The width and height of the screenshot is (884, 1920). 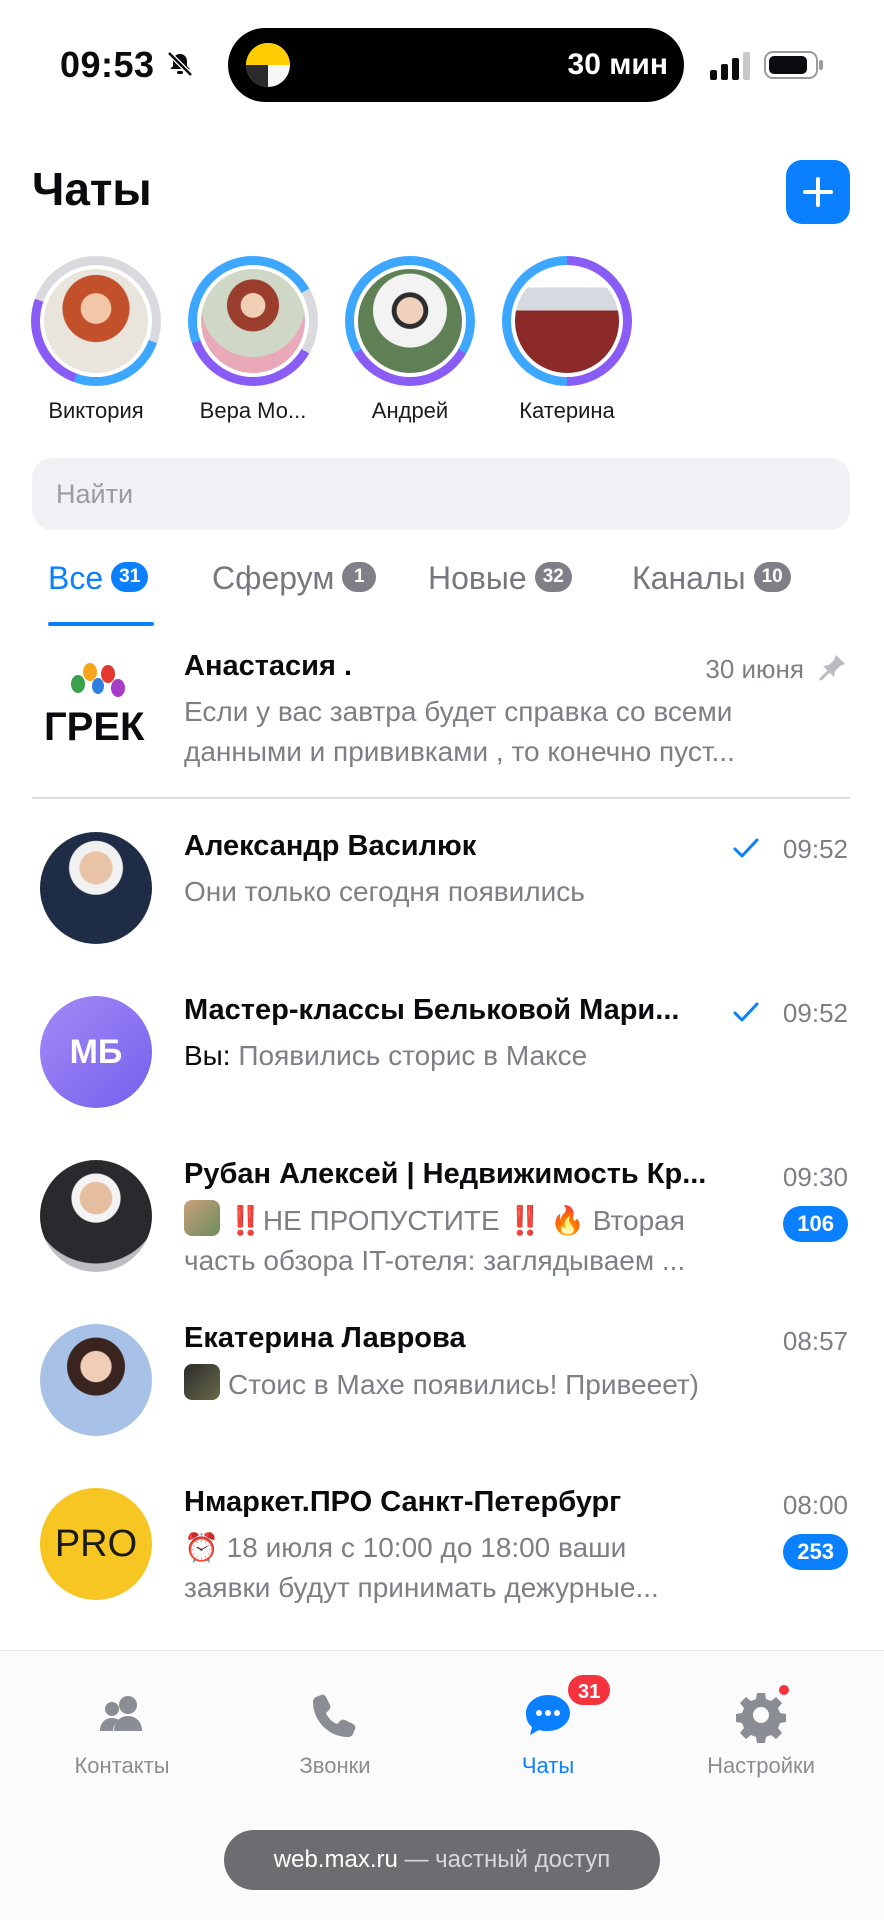 What do you see at coordinates (325, 1338) in the screenshot?
I see `chat-name: Екатерина Лаврова` at bounding box center [325, 1338].